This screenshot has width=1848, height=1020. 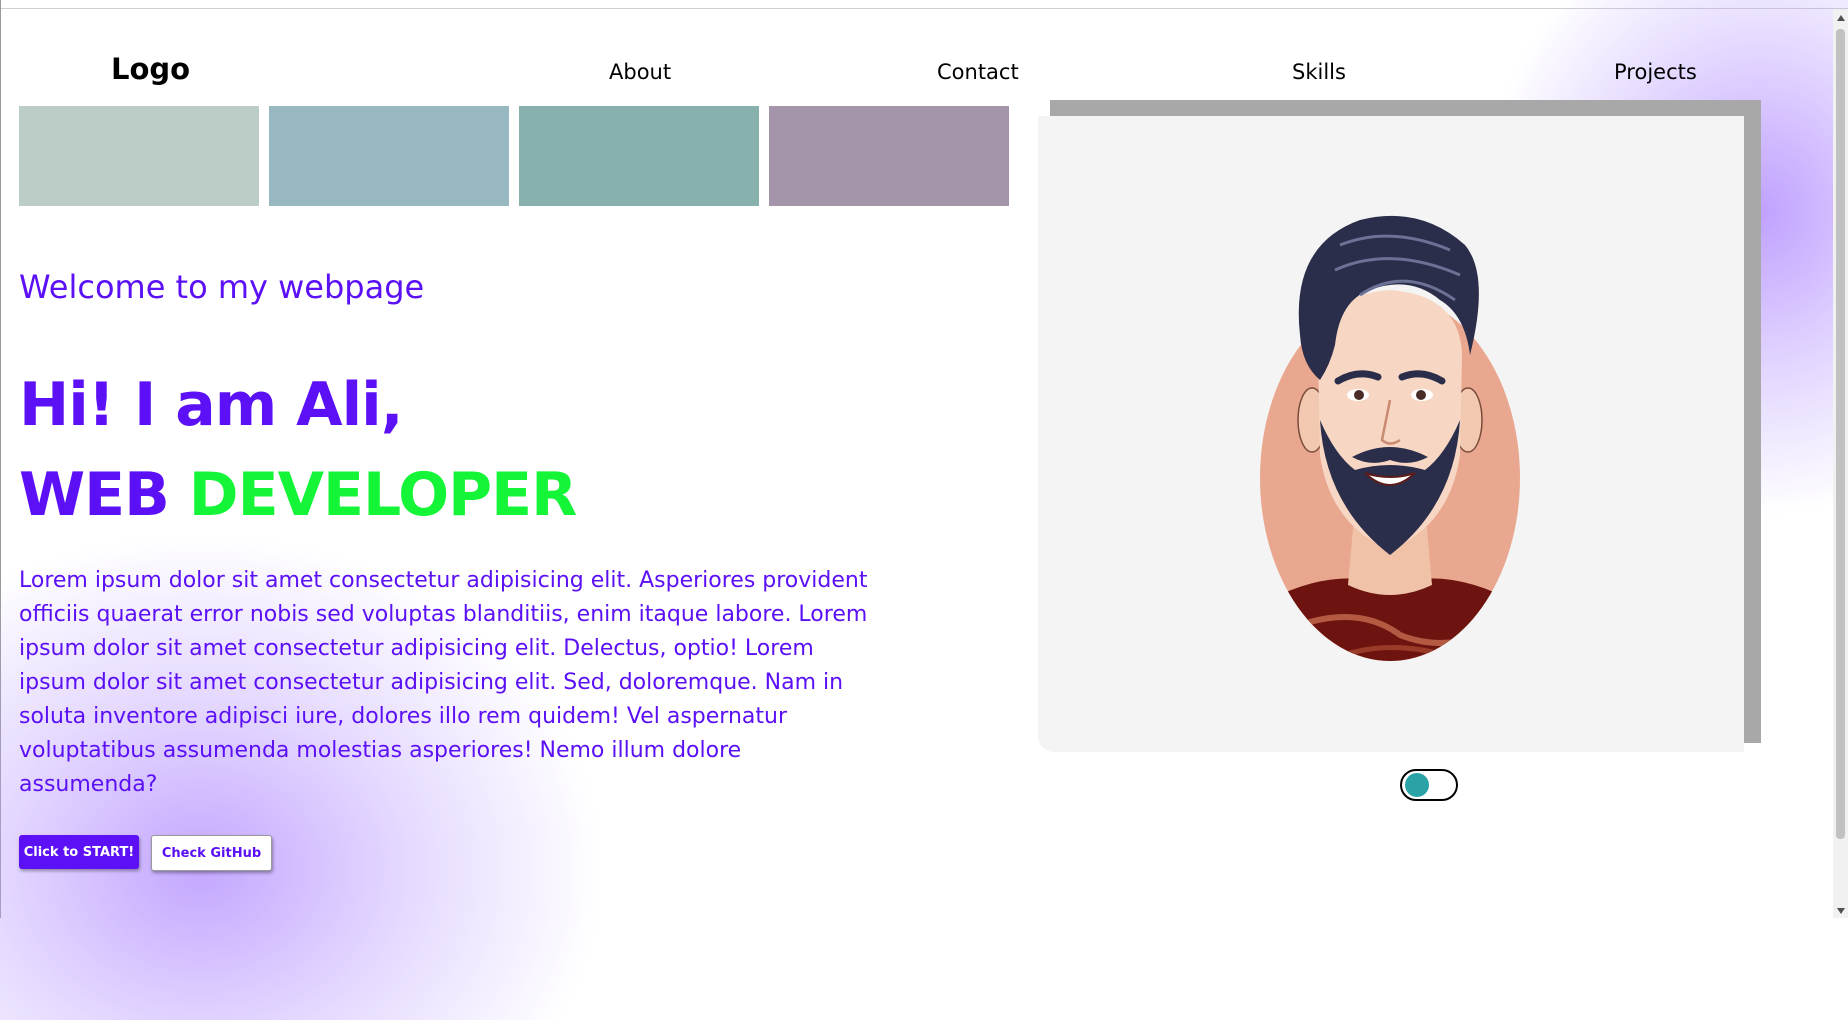 I want to click on role-heading: WEB DEVELOPER, so click(x=298, y=495).